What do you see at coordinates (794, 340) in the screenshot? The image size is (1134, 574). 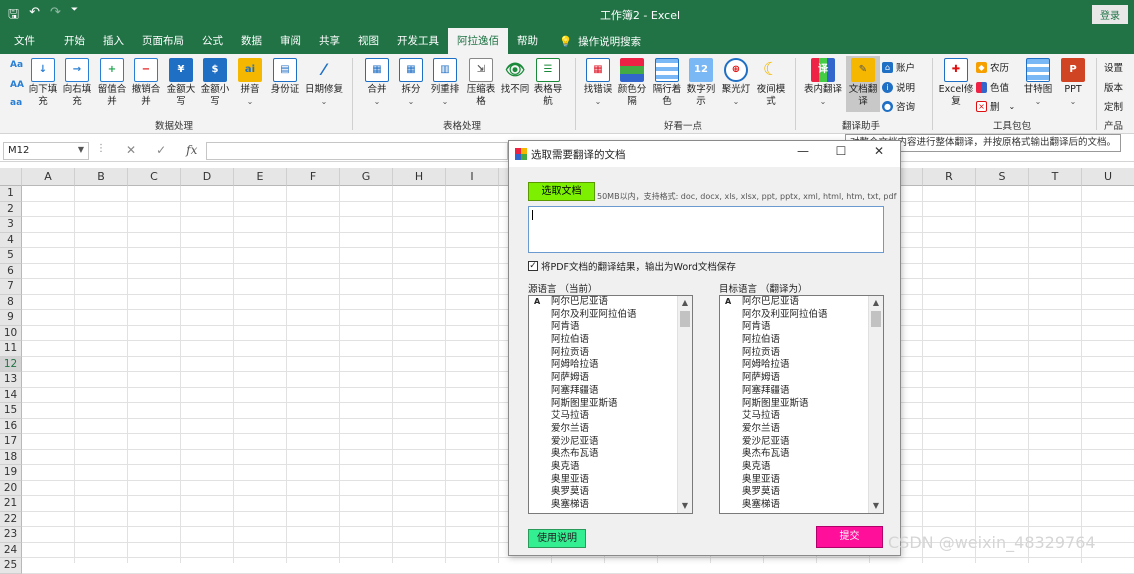 I see `language-option: 阿拉伯语` at bounding box center [794, 340].